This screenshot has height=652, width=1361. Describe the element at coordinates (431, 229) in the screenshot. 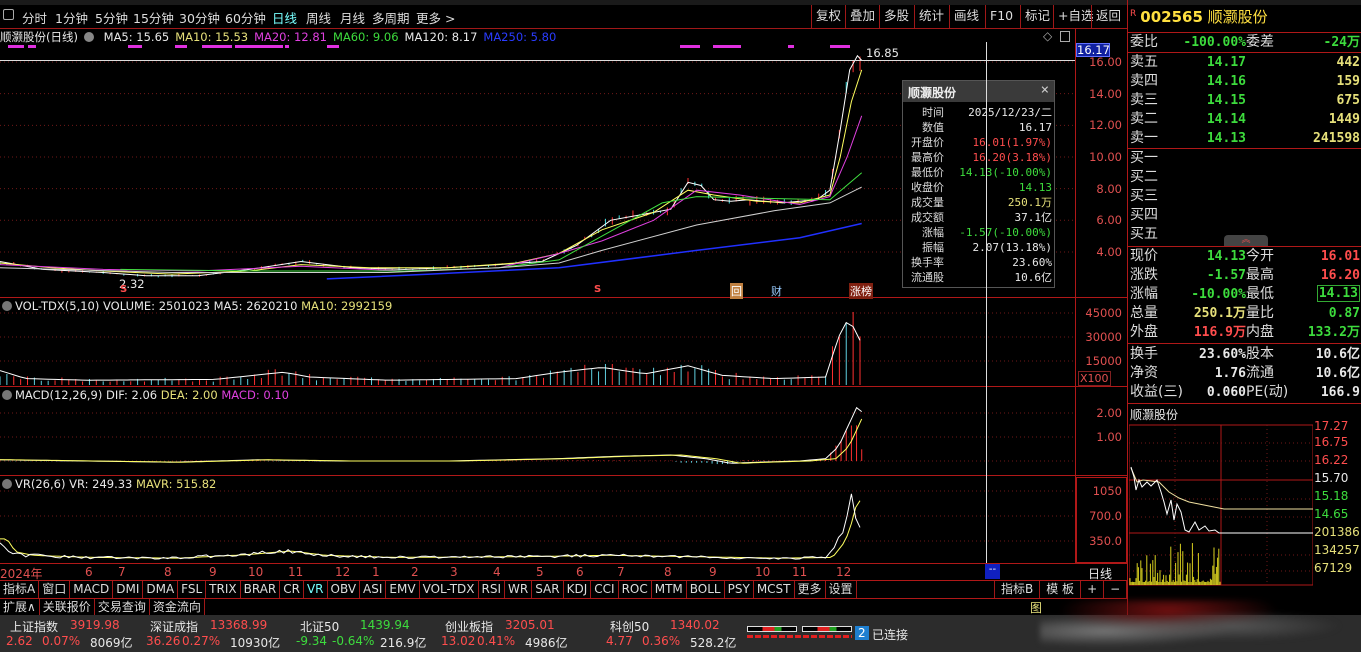

I see `ma120-line` at that location.